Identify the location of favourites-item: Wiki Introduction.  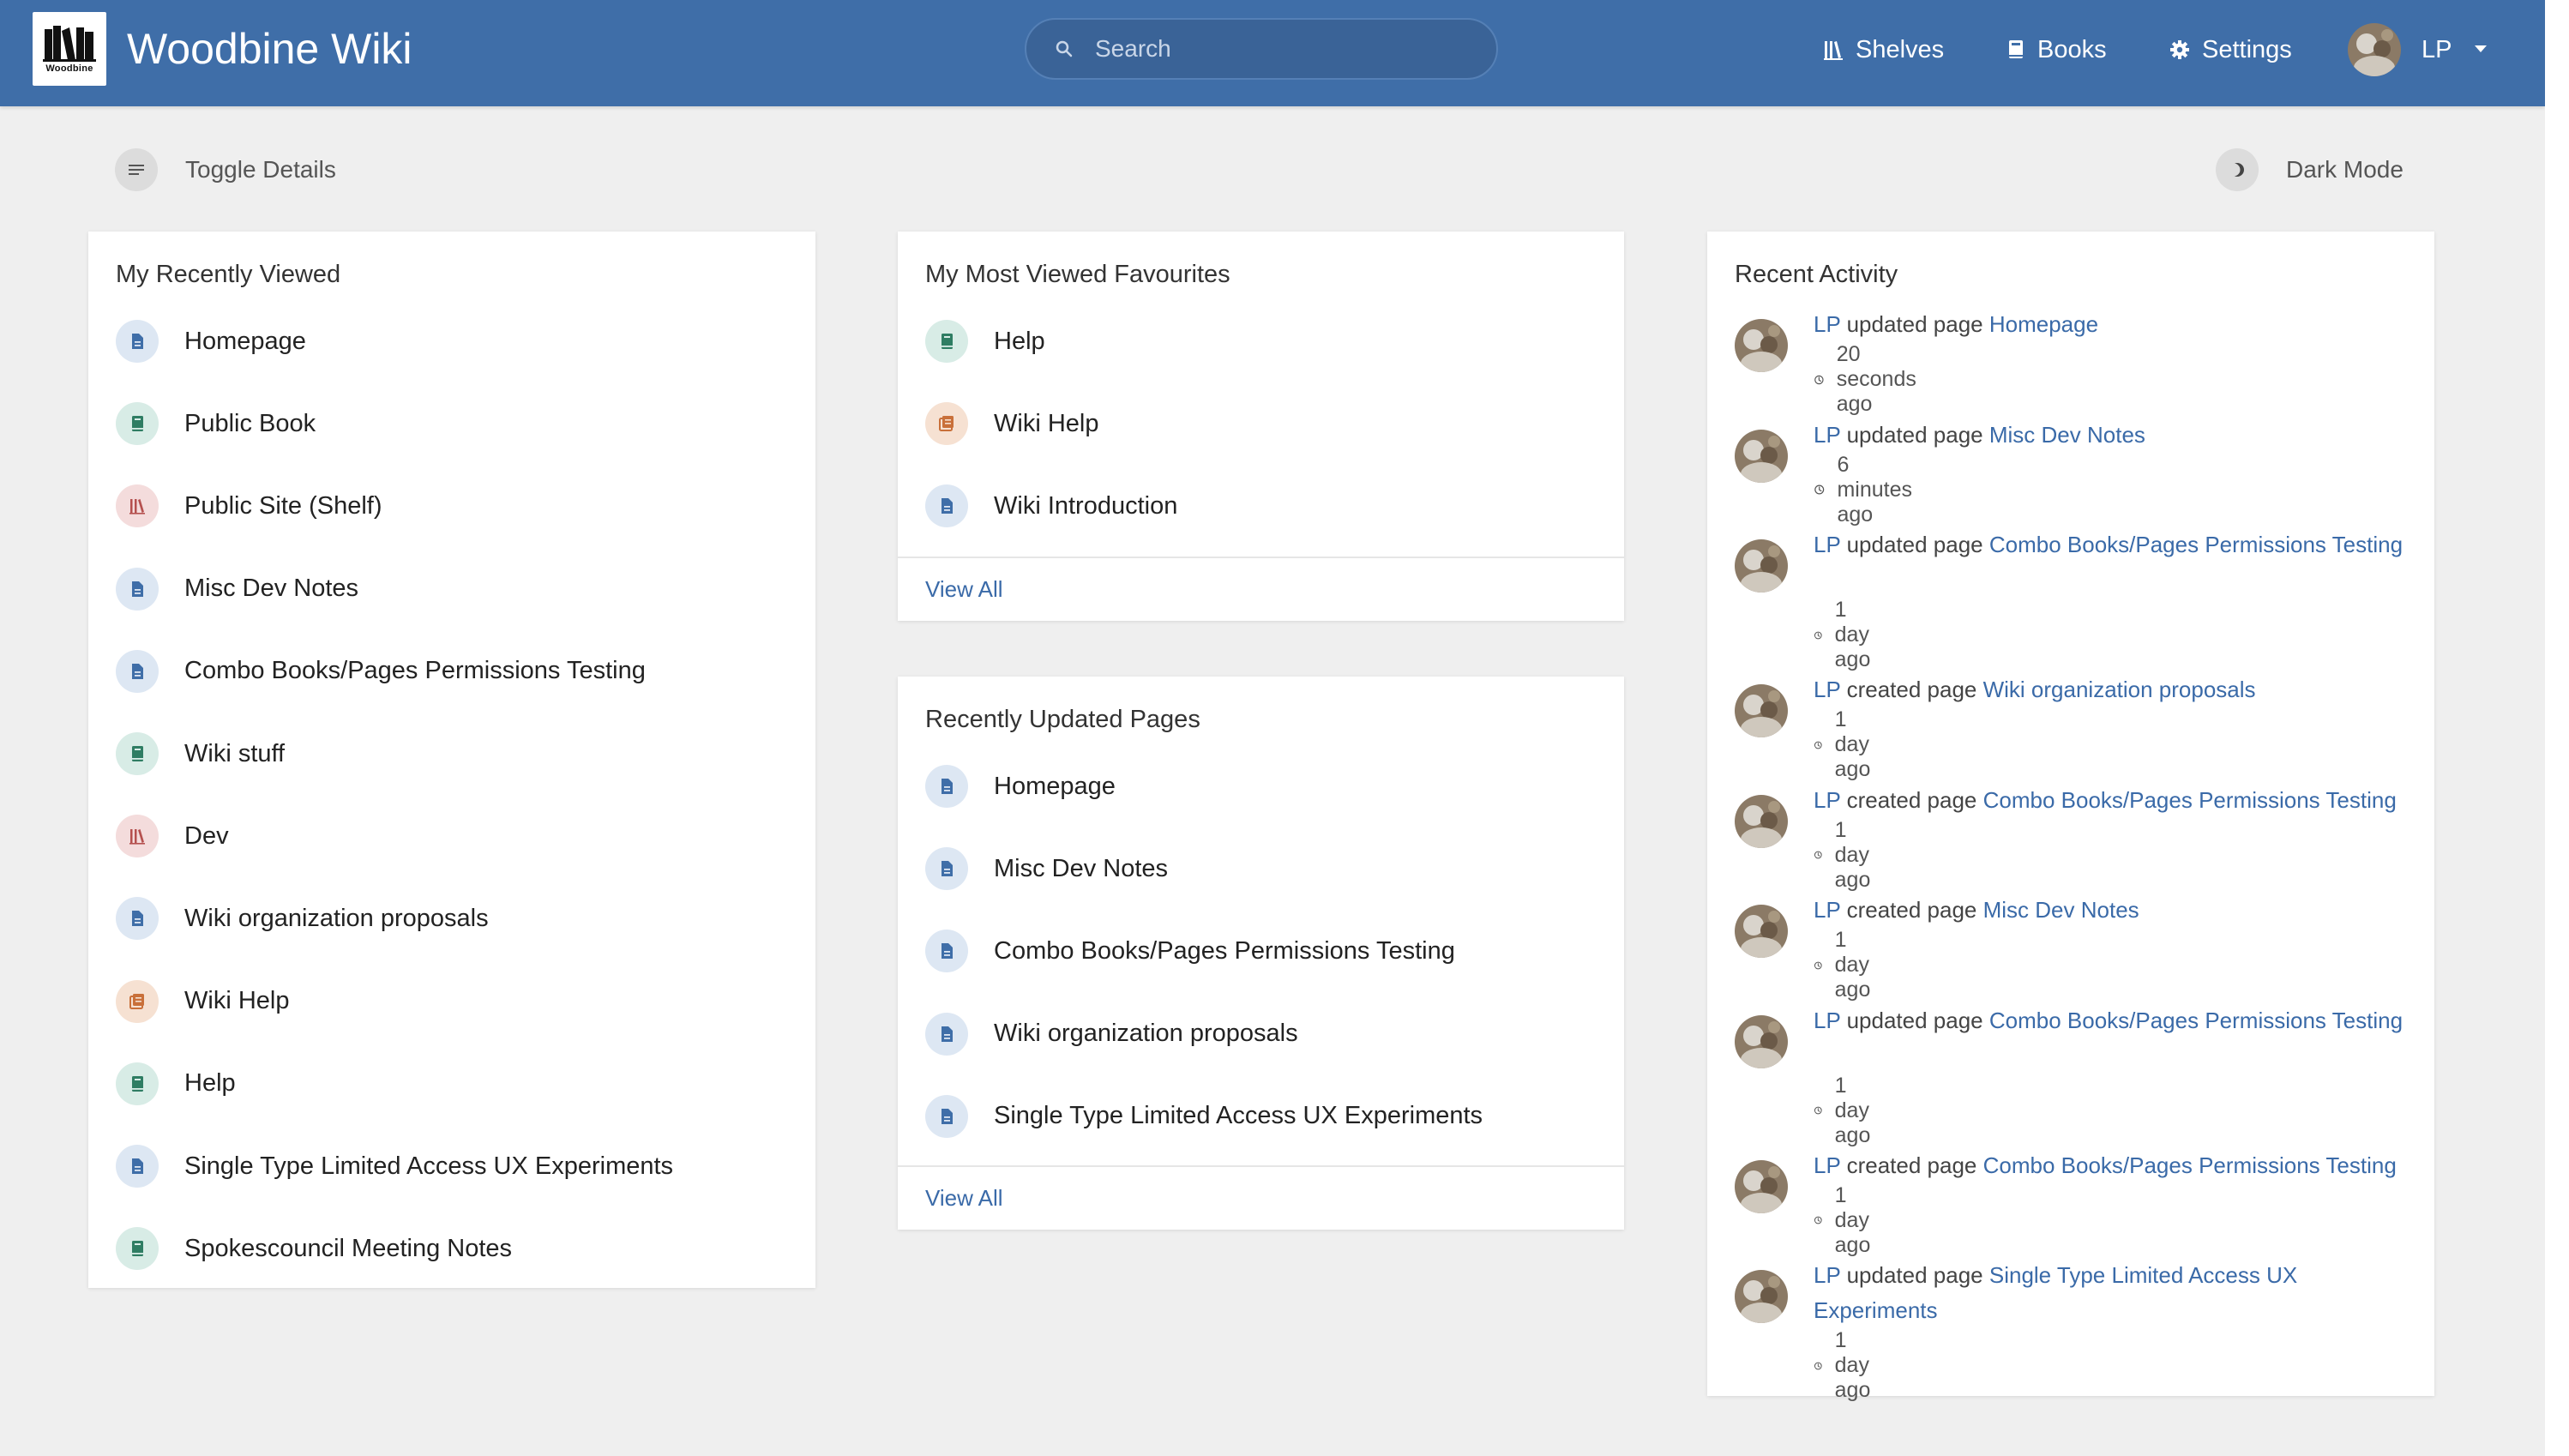
(1051, 506).